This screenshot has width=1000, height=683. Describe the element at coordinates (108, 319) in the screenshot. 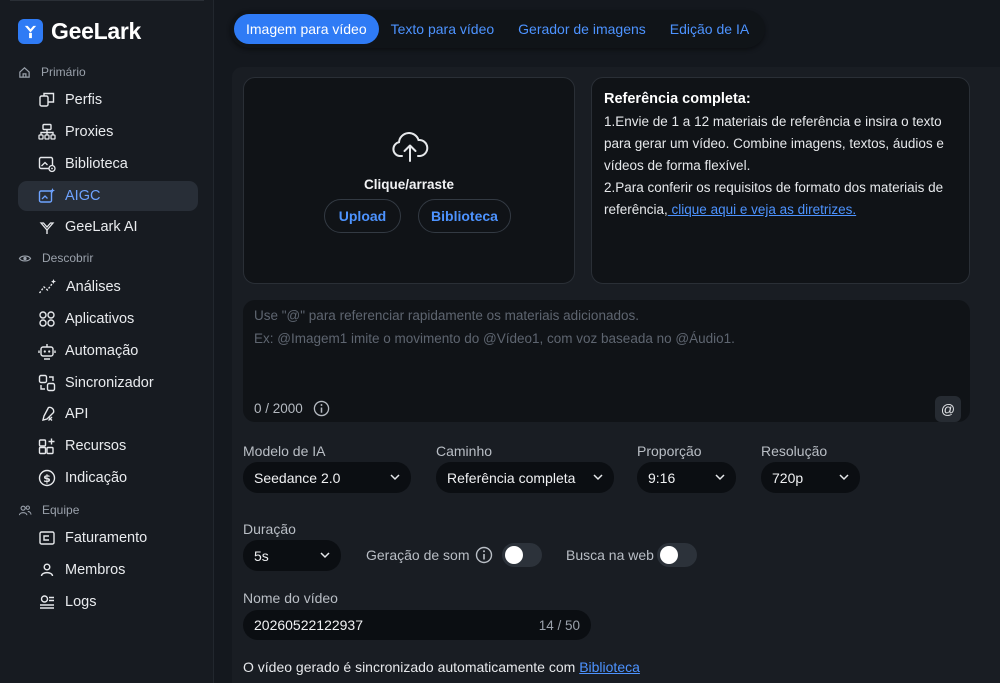

I see `sidebar-item-apps: Aplicativos` at that location.